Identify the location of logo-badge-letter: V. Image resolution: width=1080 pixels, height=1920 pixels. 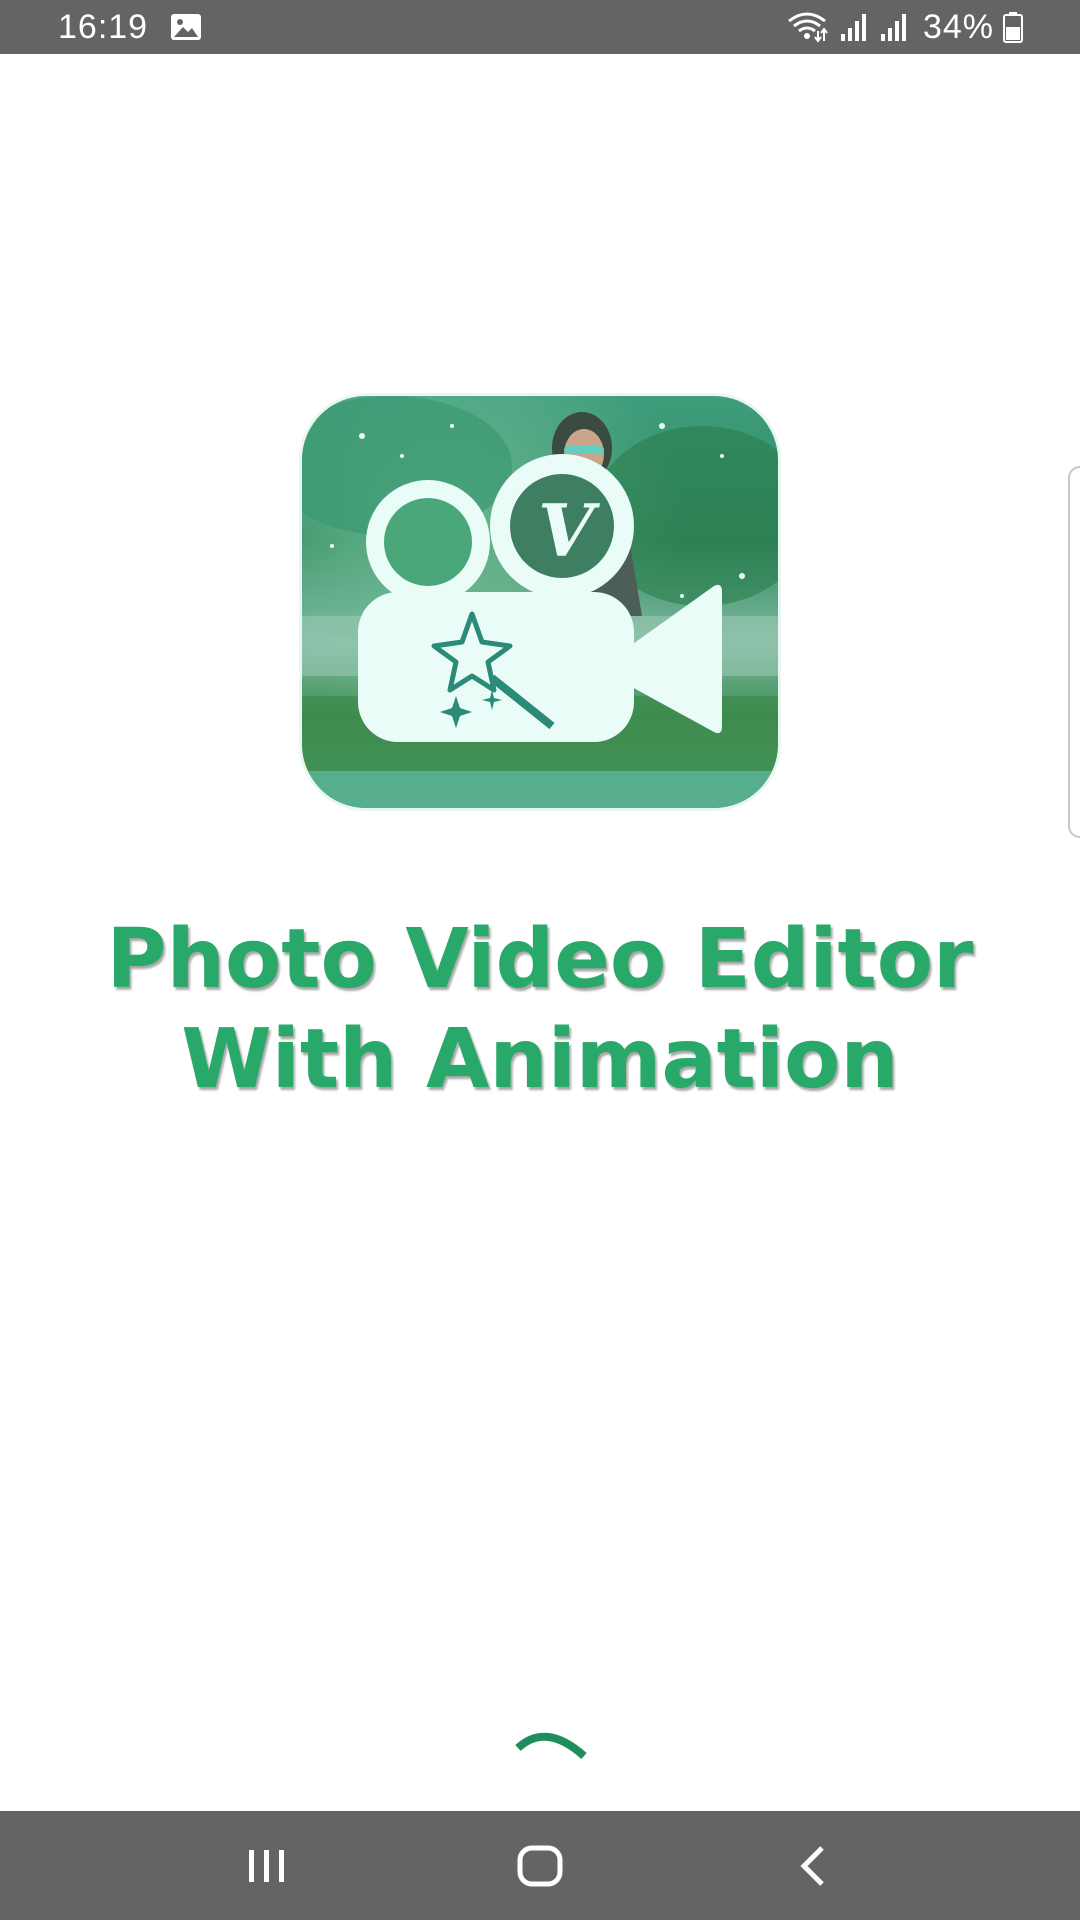
(569, 530).